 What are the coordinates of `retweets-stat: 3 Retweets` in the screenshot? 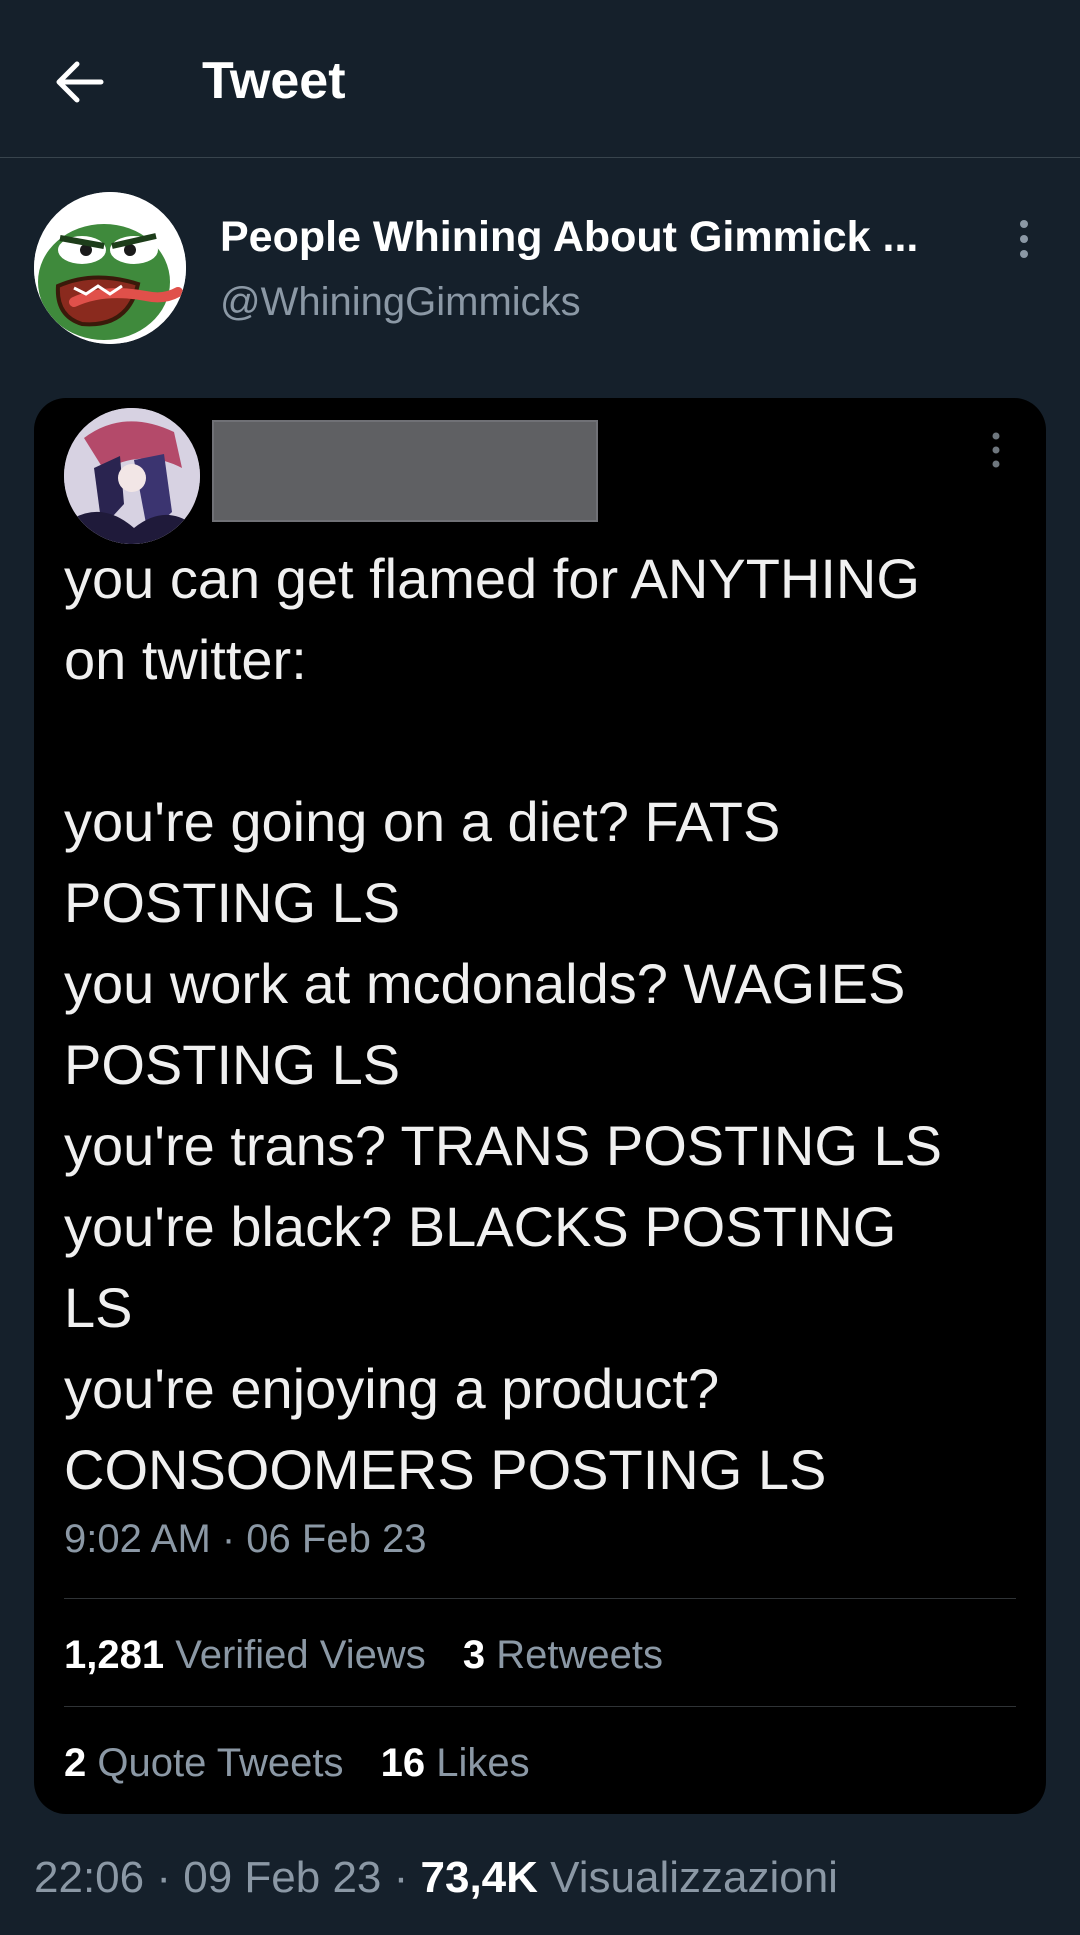 It's located at (562, 1655).